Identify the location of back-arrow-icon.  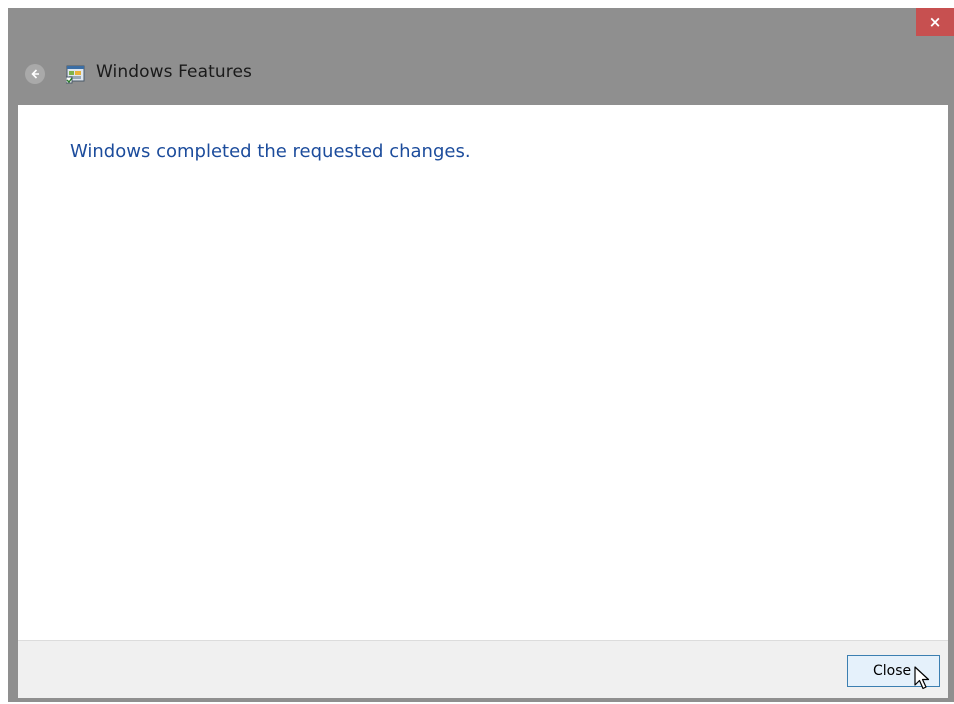
(35, 74).